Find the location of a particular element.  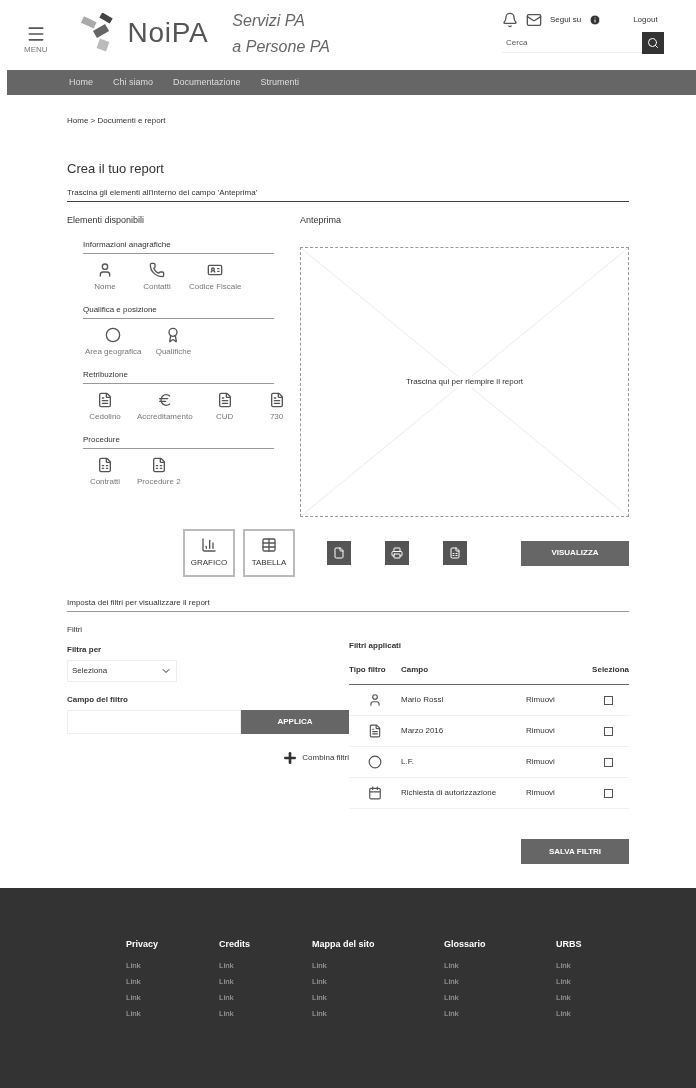

search-button is located at coordinates (653, 43).